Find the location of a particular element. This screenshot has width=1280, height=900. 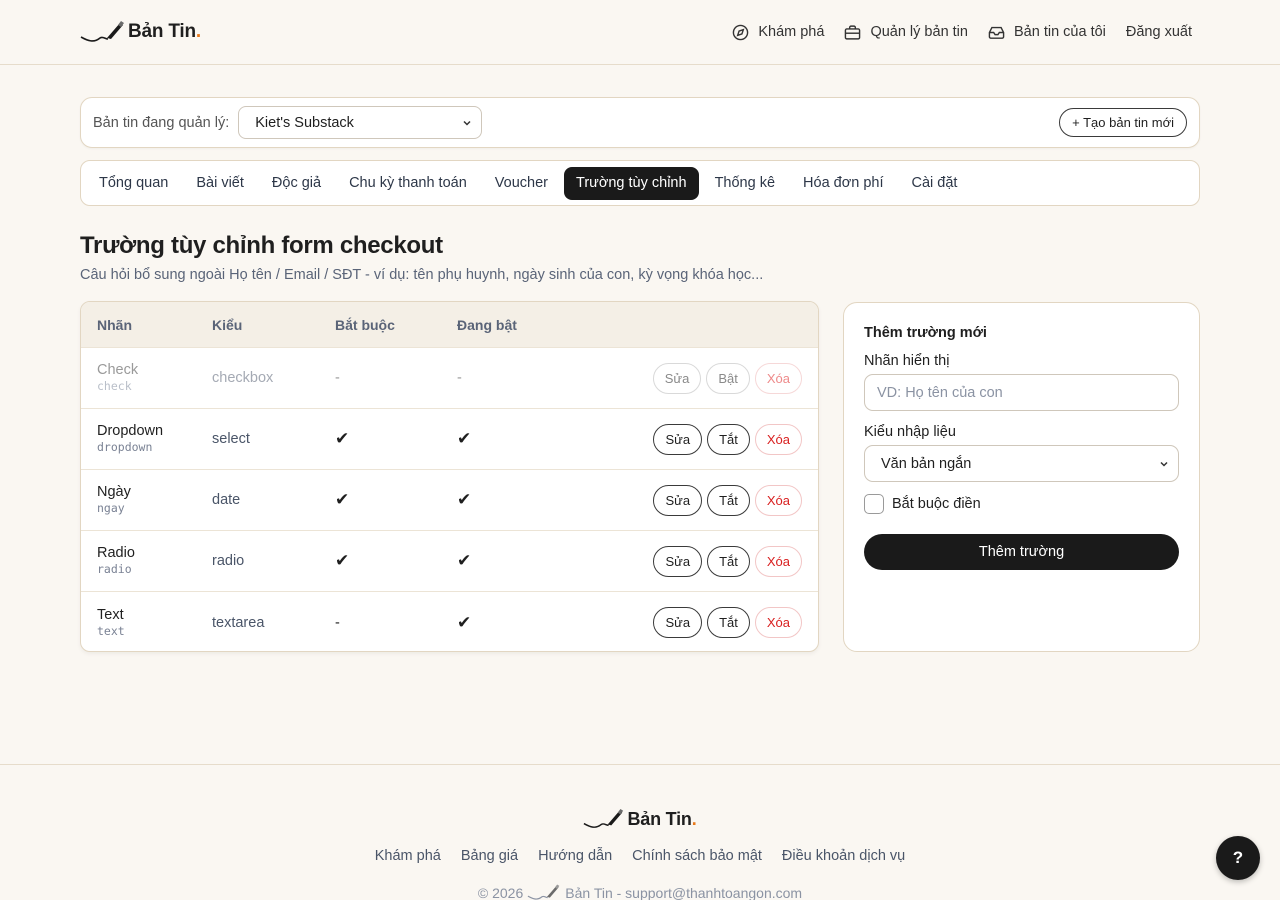

display-label-input: VD: Họ tên của con is located at coordinates (1021, 392).